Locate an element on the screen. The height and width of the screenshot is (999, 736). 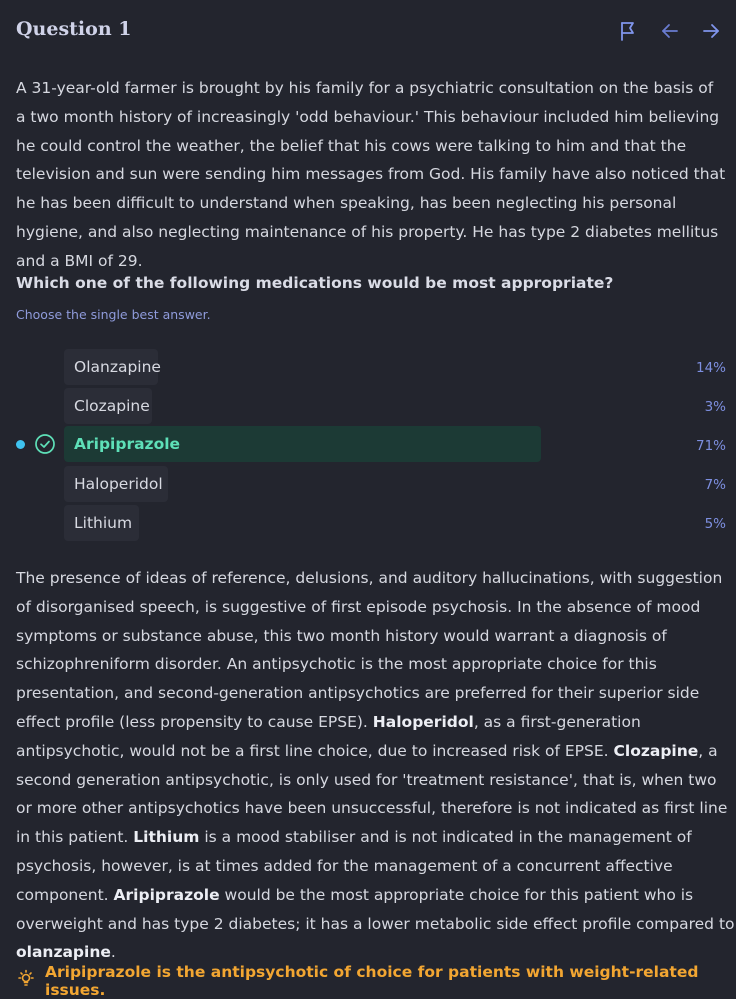
arrow-right-icon is located at coordinates (711, 31).